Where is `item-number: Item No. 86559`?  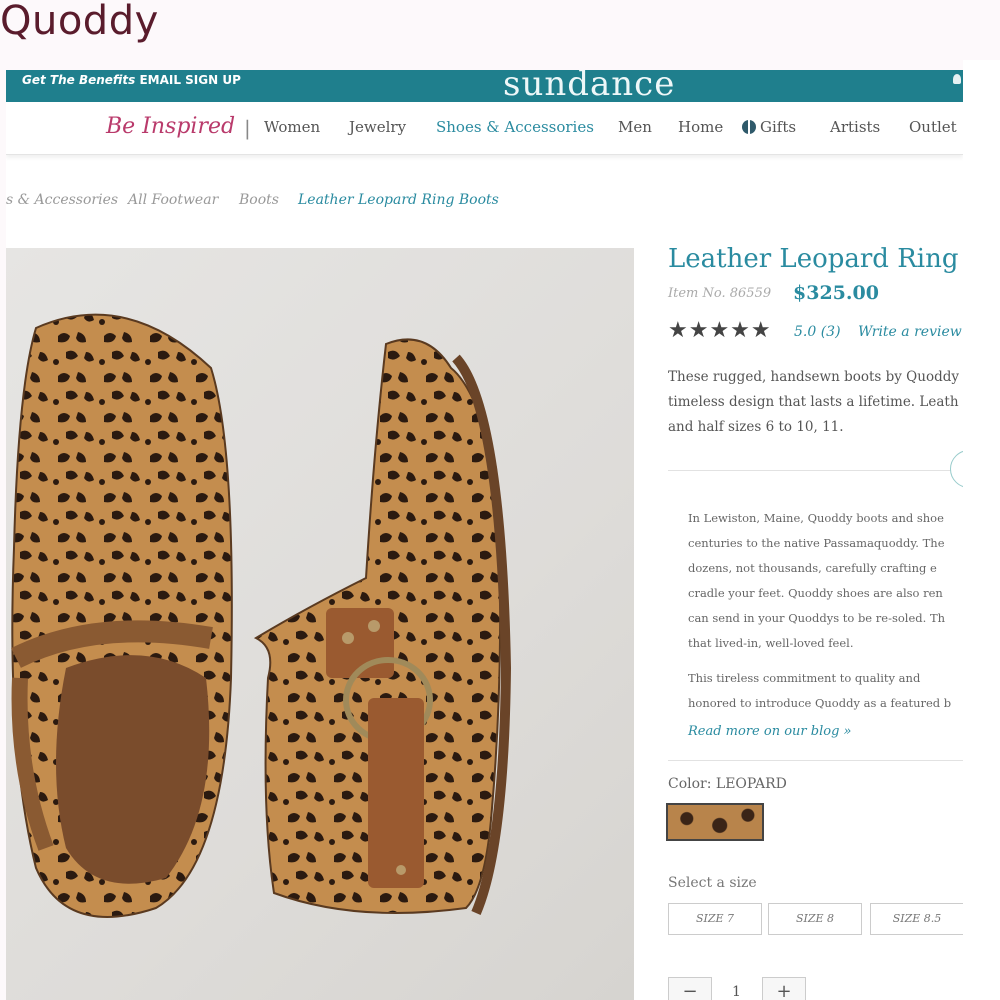
item-number: Item No. 86559 is located at coordinates (720, 293).